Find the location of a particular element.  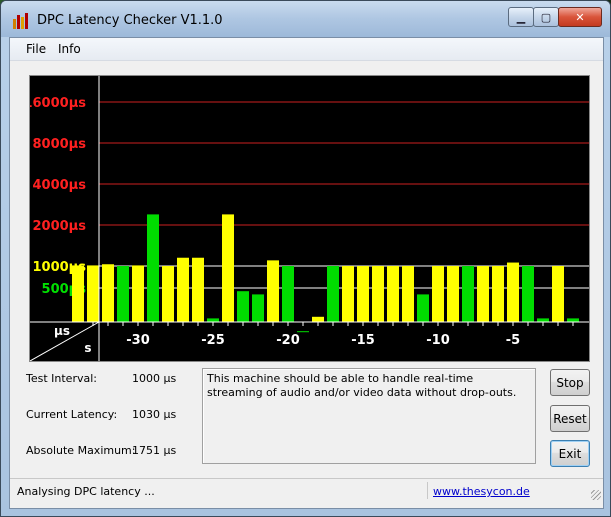

absolute-maximum-label: Absolute Maximum: is located at coordinates (81, 450).